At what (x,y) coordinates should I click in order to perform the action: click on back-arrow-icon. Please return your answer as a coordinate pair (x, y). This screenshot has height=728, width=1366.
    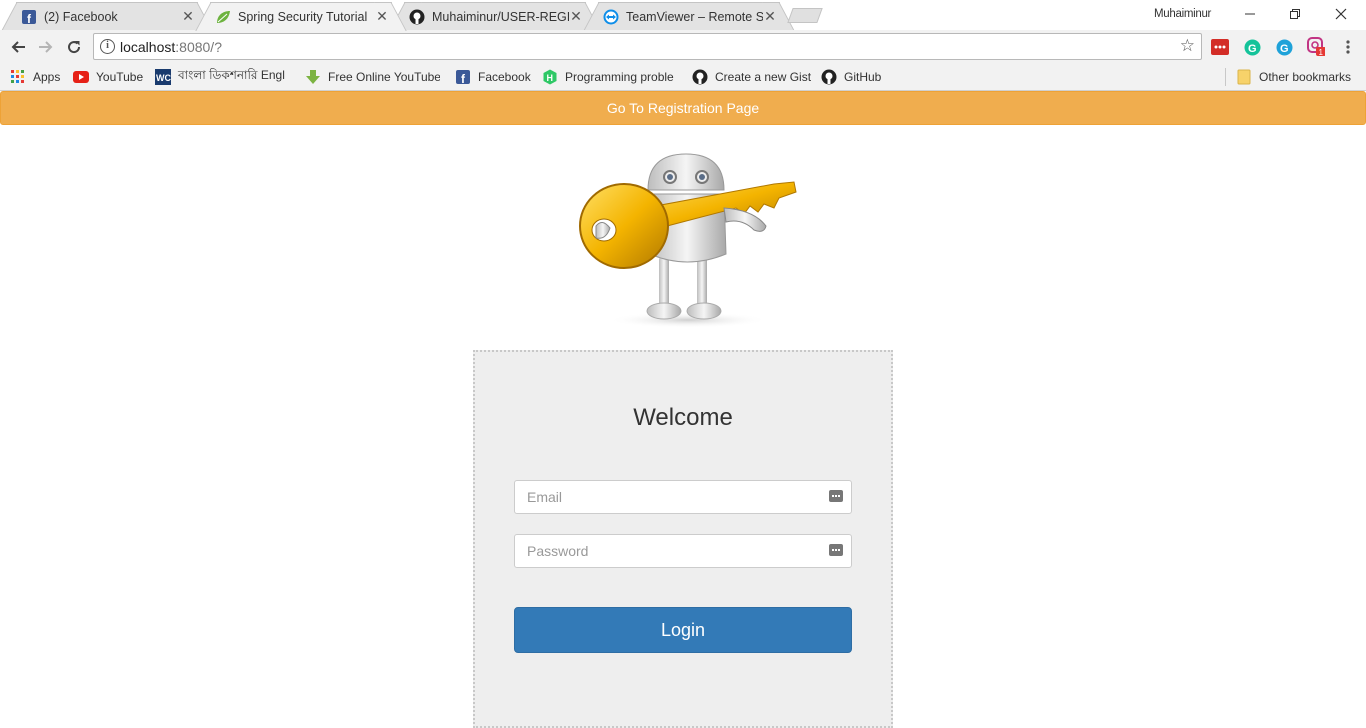
    Looking at the image, I should click on (18, 47).